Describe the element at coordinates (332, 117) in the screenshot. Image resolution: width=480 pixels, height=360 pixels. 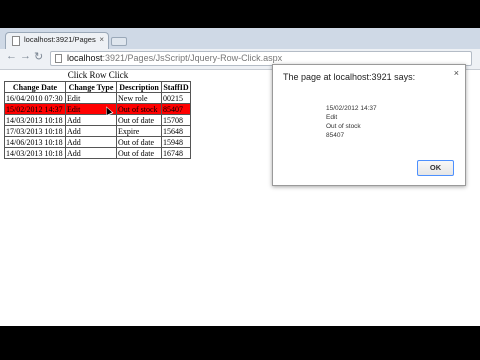
I see `dialog-message-line: Edit` at that location.